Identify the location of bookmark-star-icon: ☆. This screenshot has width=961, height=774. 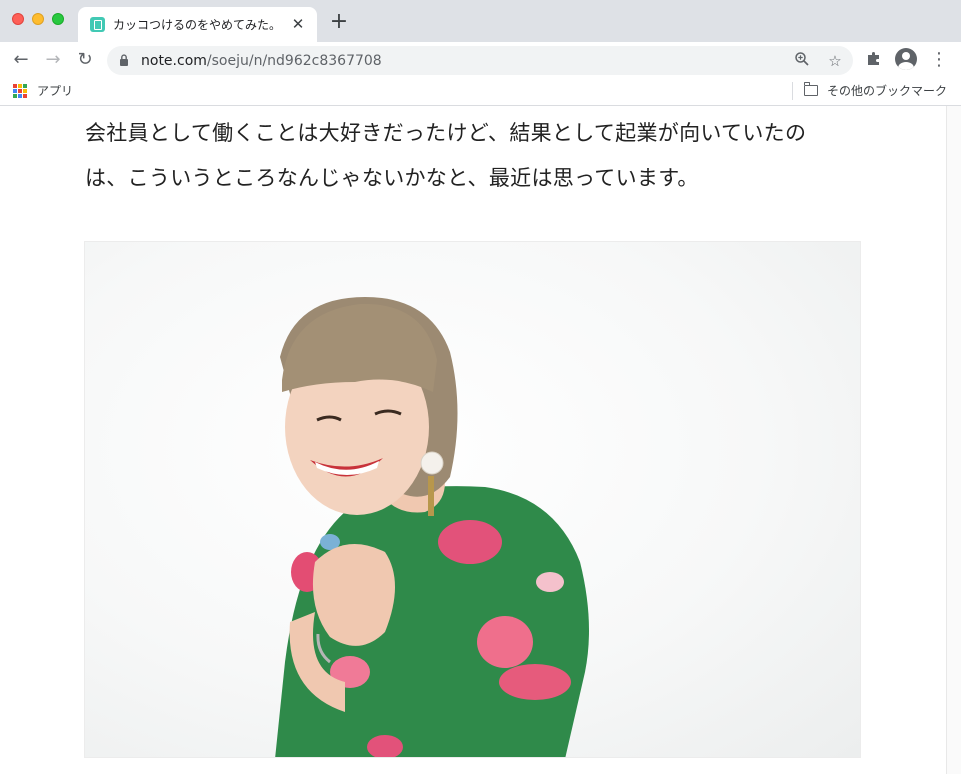
(835, 61).